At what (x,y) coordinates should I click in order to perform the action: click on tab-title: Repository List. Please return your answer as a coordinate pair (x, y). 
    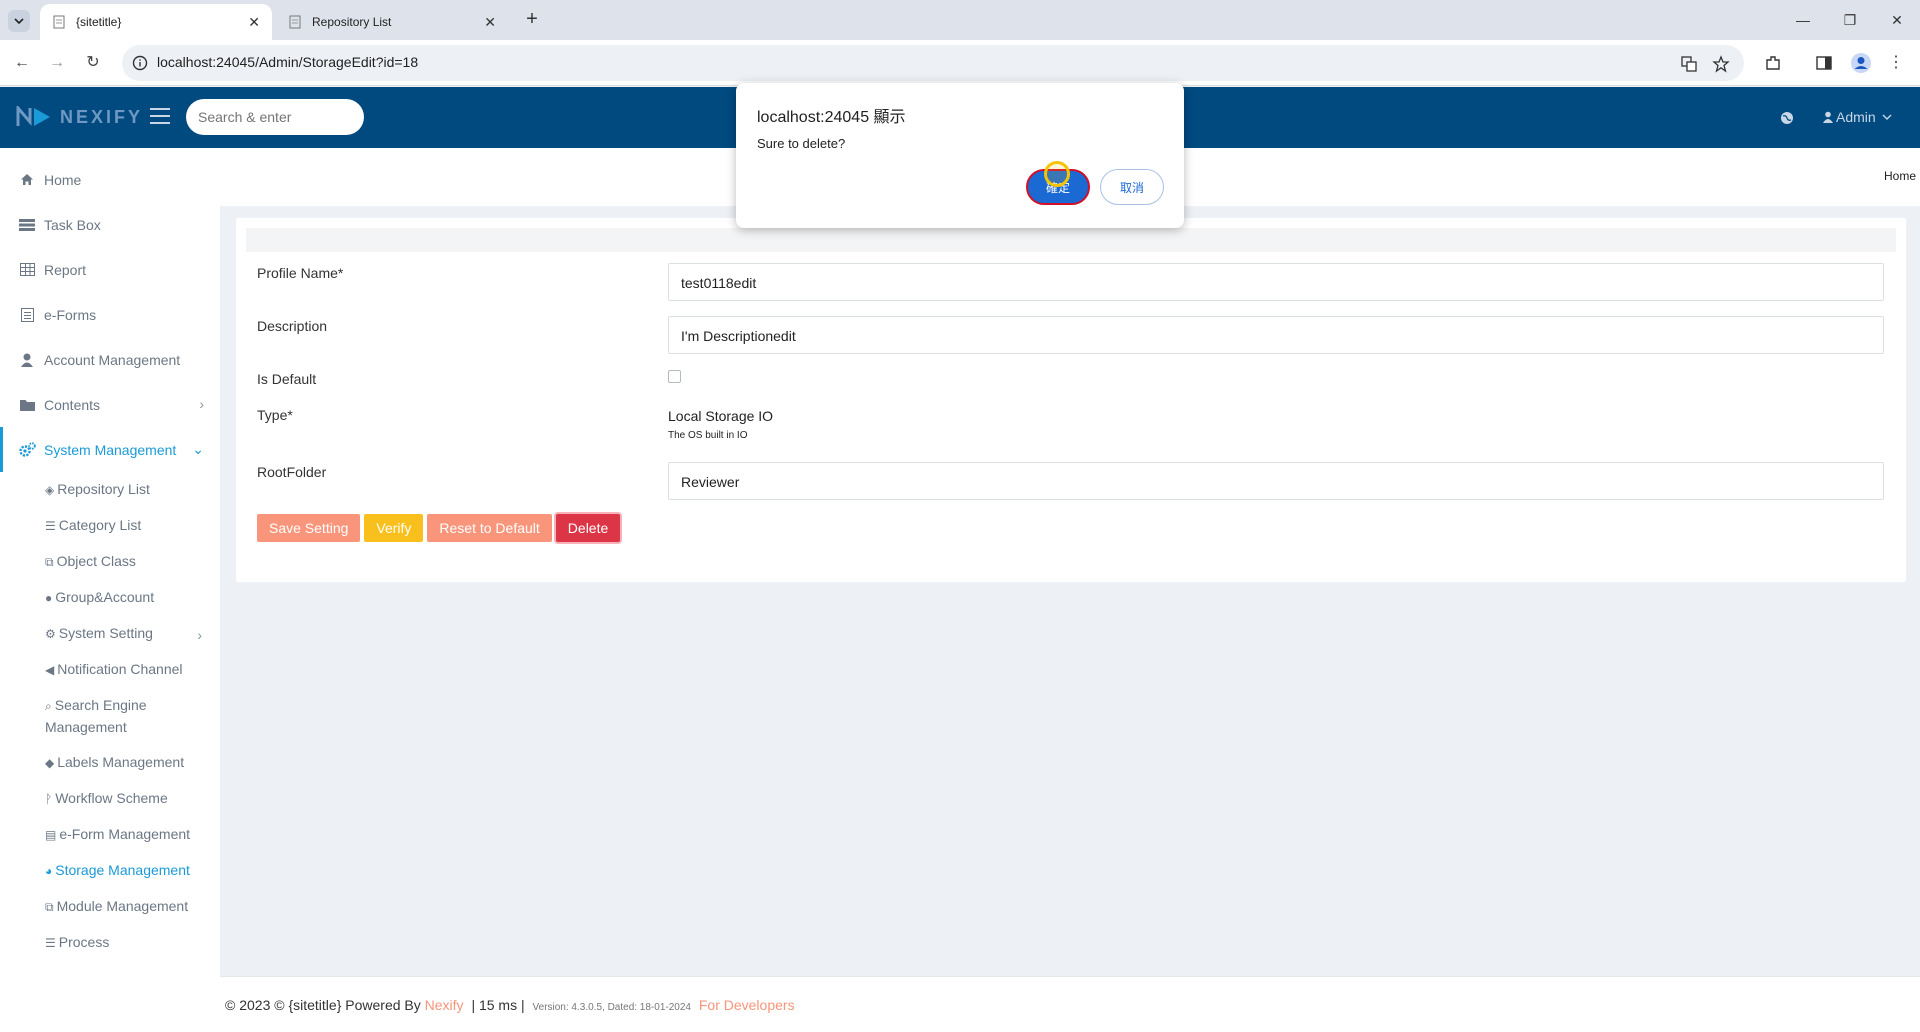
    Looking at the image, I should click on (352, 22).